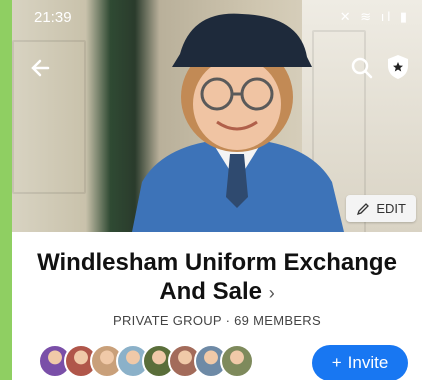  Describe the element at coordinates (374, 16) in the screenshot. I see `status-icons: ✕ ≋ ıl ▮` at that location.